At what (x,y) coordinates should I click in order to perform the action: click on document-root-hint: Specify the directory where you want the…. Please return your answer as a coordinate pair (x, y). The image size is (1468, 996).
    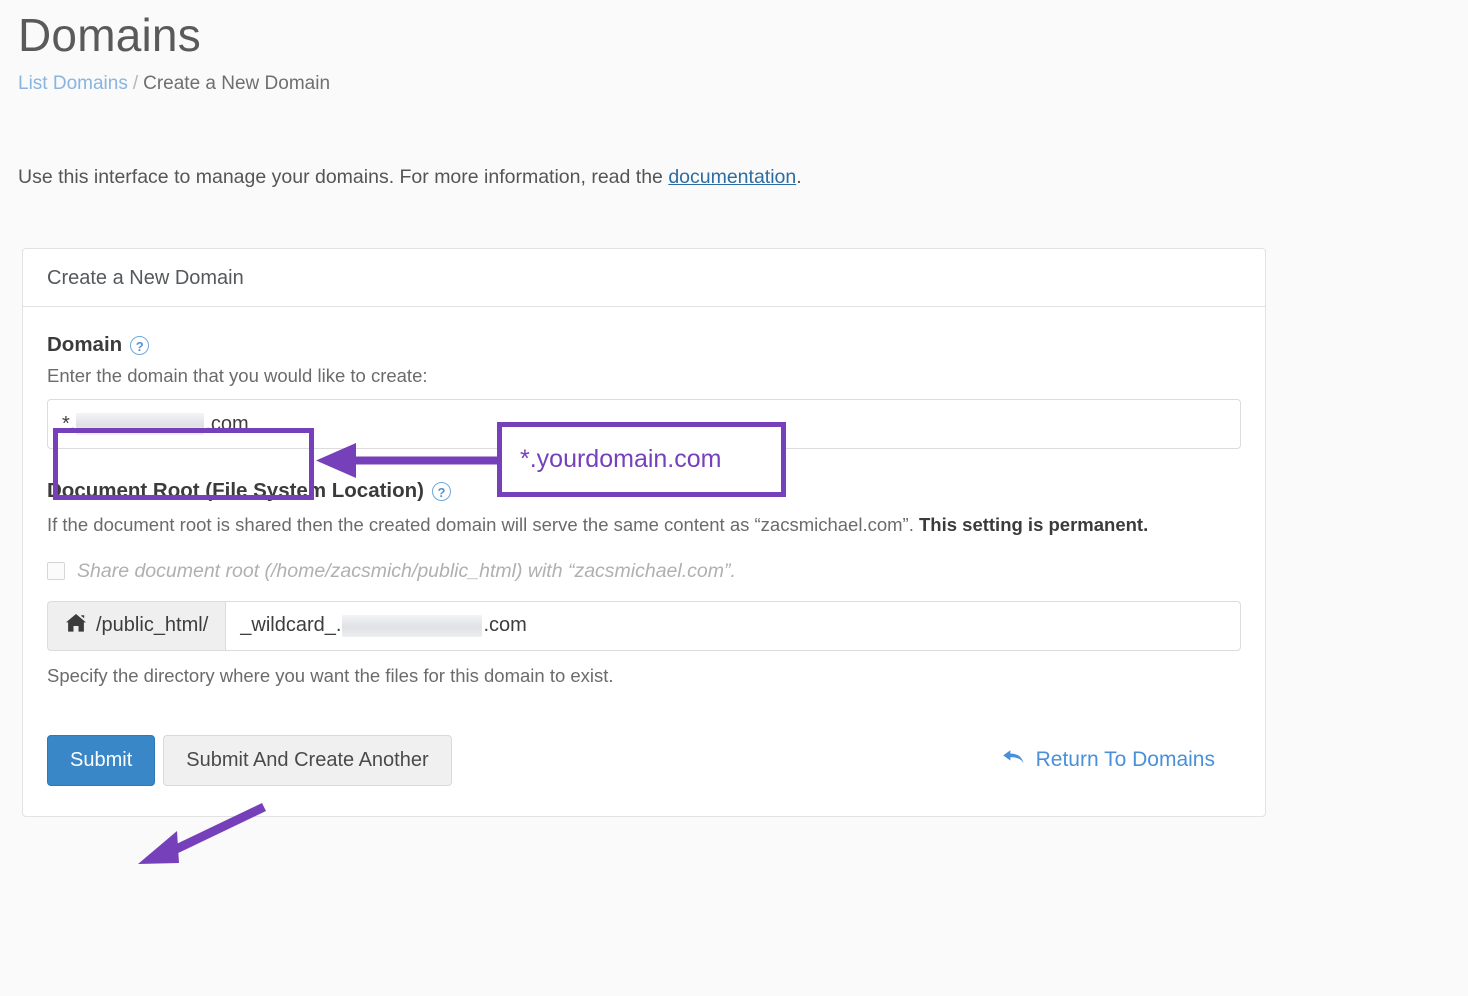
    Looking at the image, I should click on (330, 675).